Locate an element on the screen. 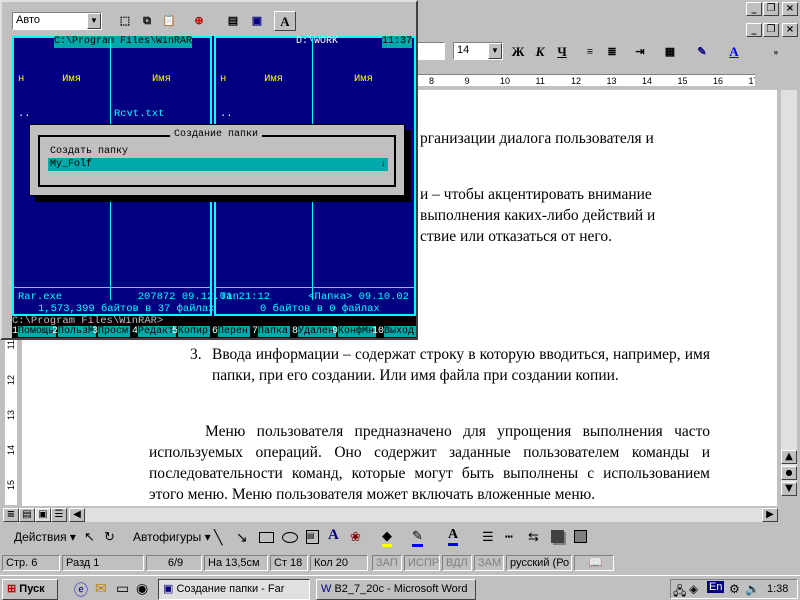  paste-icon: 📋 is located at coordinates (169, 21).